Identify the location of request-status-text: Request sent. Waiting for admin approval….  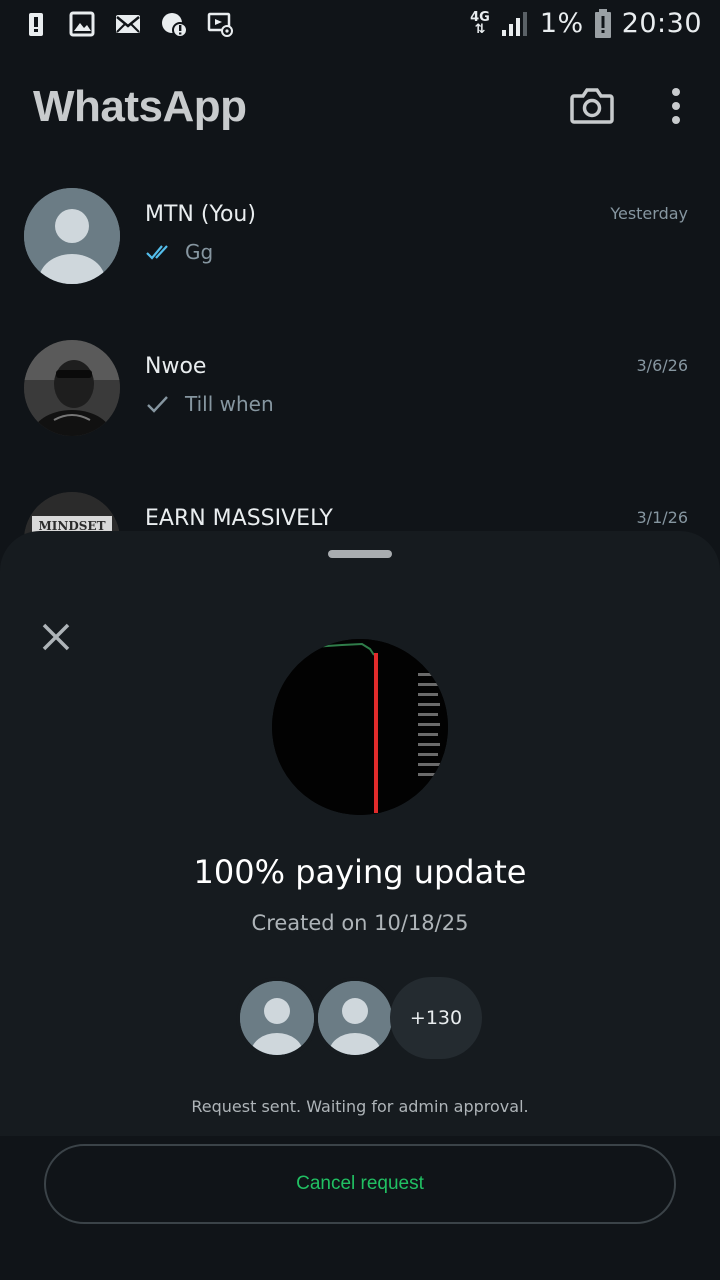
(360, 1106).